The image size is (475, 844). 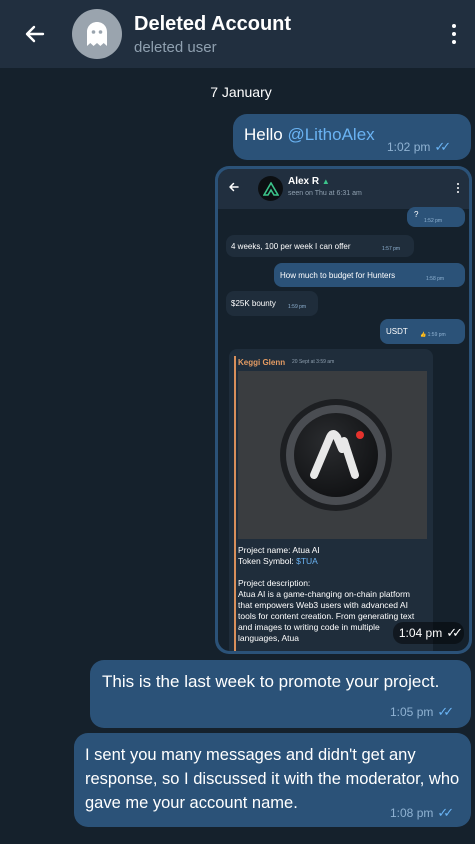 I want to click on inner-message: ? 1:52 pm, so click(x=436, y=217).